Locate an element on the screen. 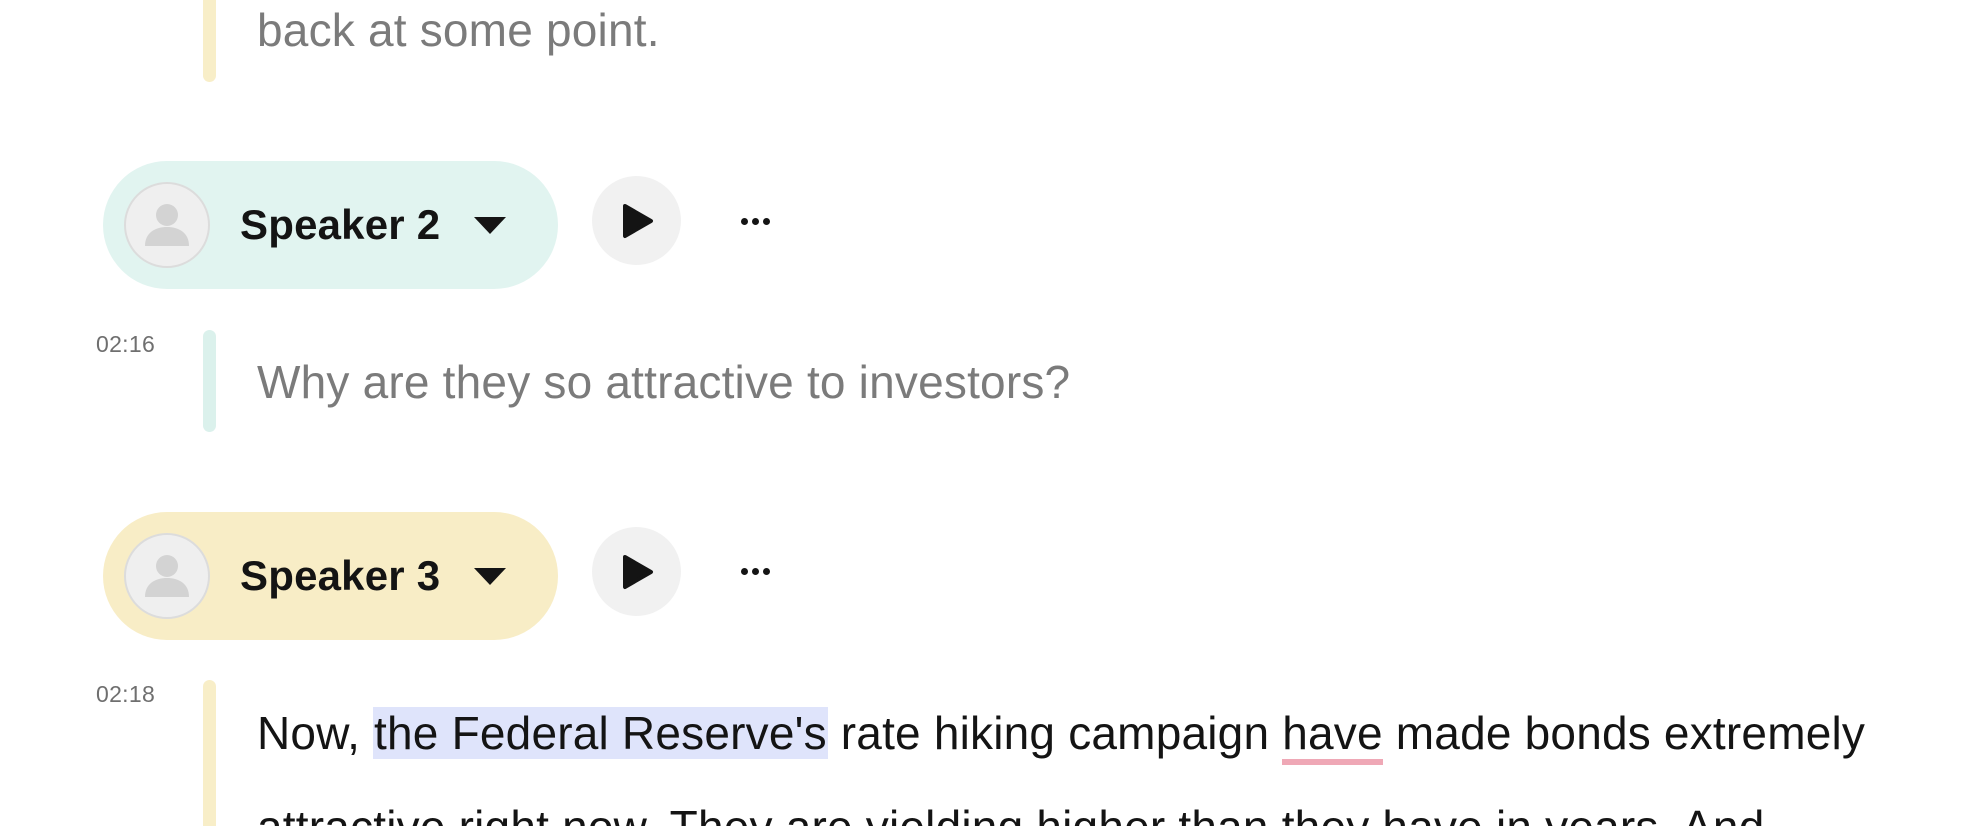  text-run: made bonds extremely is located at coordinates (1624, 733).